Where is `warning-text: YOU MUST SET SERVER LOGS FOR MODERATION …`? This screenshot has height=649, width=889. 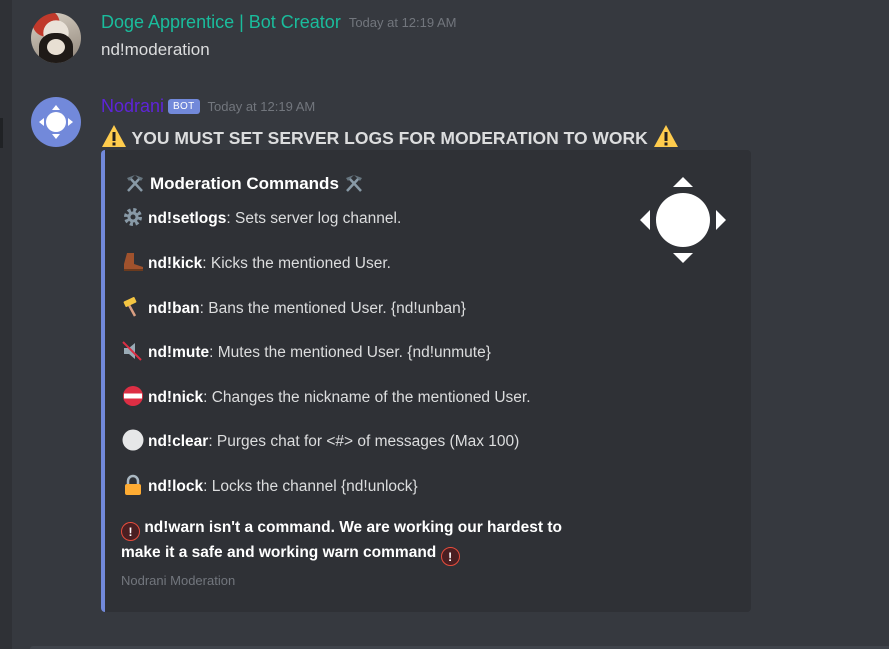
warning-text: YOU MUST SET SERVER LOGS FOR MODERATION … is located at coordinates (389, 138).